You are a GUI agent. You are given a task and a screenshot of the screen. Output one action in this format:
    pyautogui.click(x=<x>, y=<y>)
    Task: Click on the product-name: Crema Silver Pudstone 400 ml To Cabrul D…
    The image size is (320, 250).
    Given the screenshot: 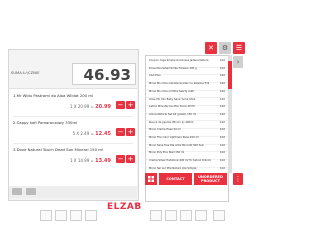 What is the action you would take?
    pyautogui.click(x=180, y=161)
    